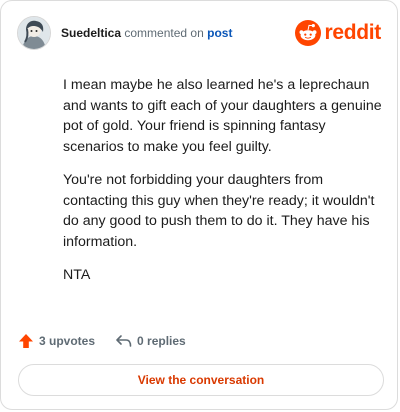 This screenshot has width=400, height=412. What do you see at coordinates (219, 33) in the screenshot?
I see `post-link: post` at bounding box center [219, 33].